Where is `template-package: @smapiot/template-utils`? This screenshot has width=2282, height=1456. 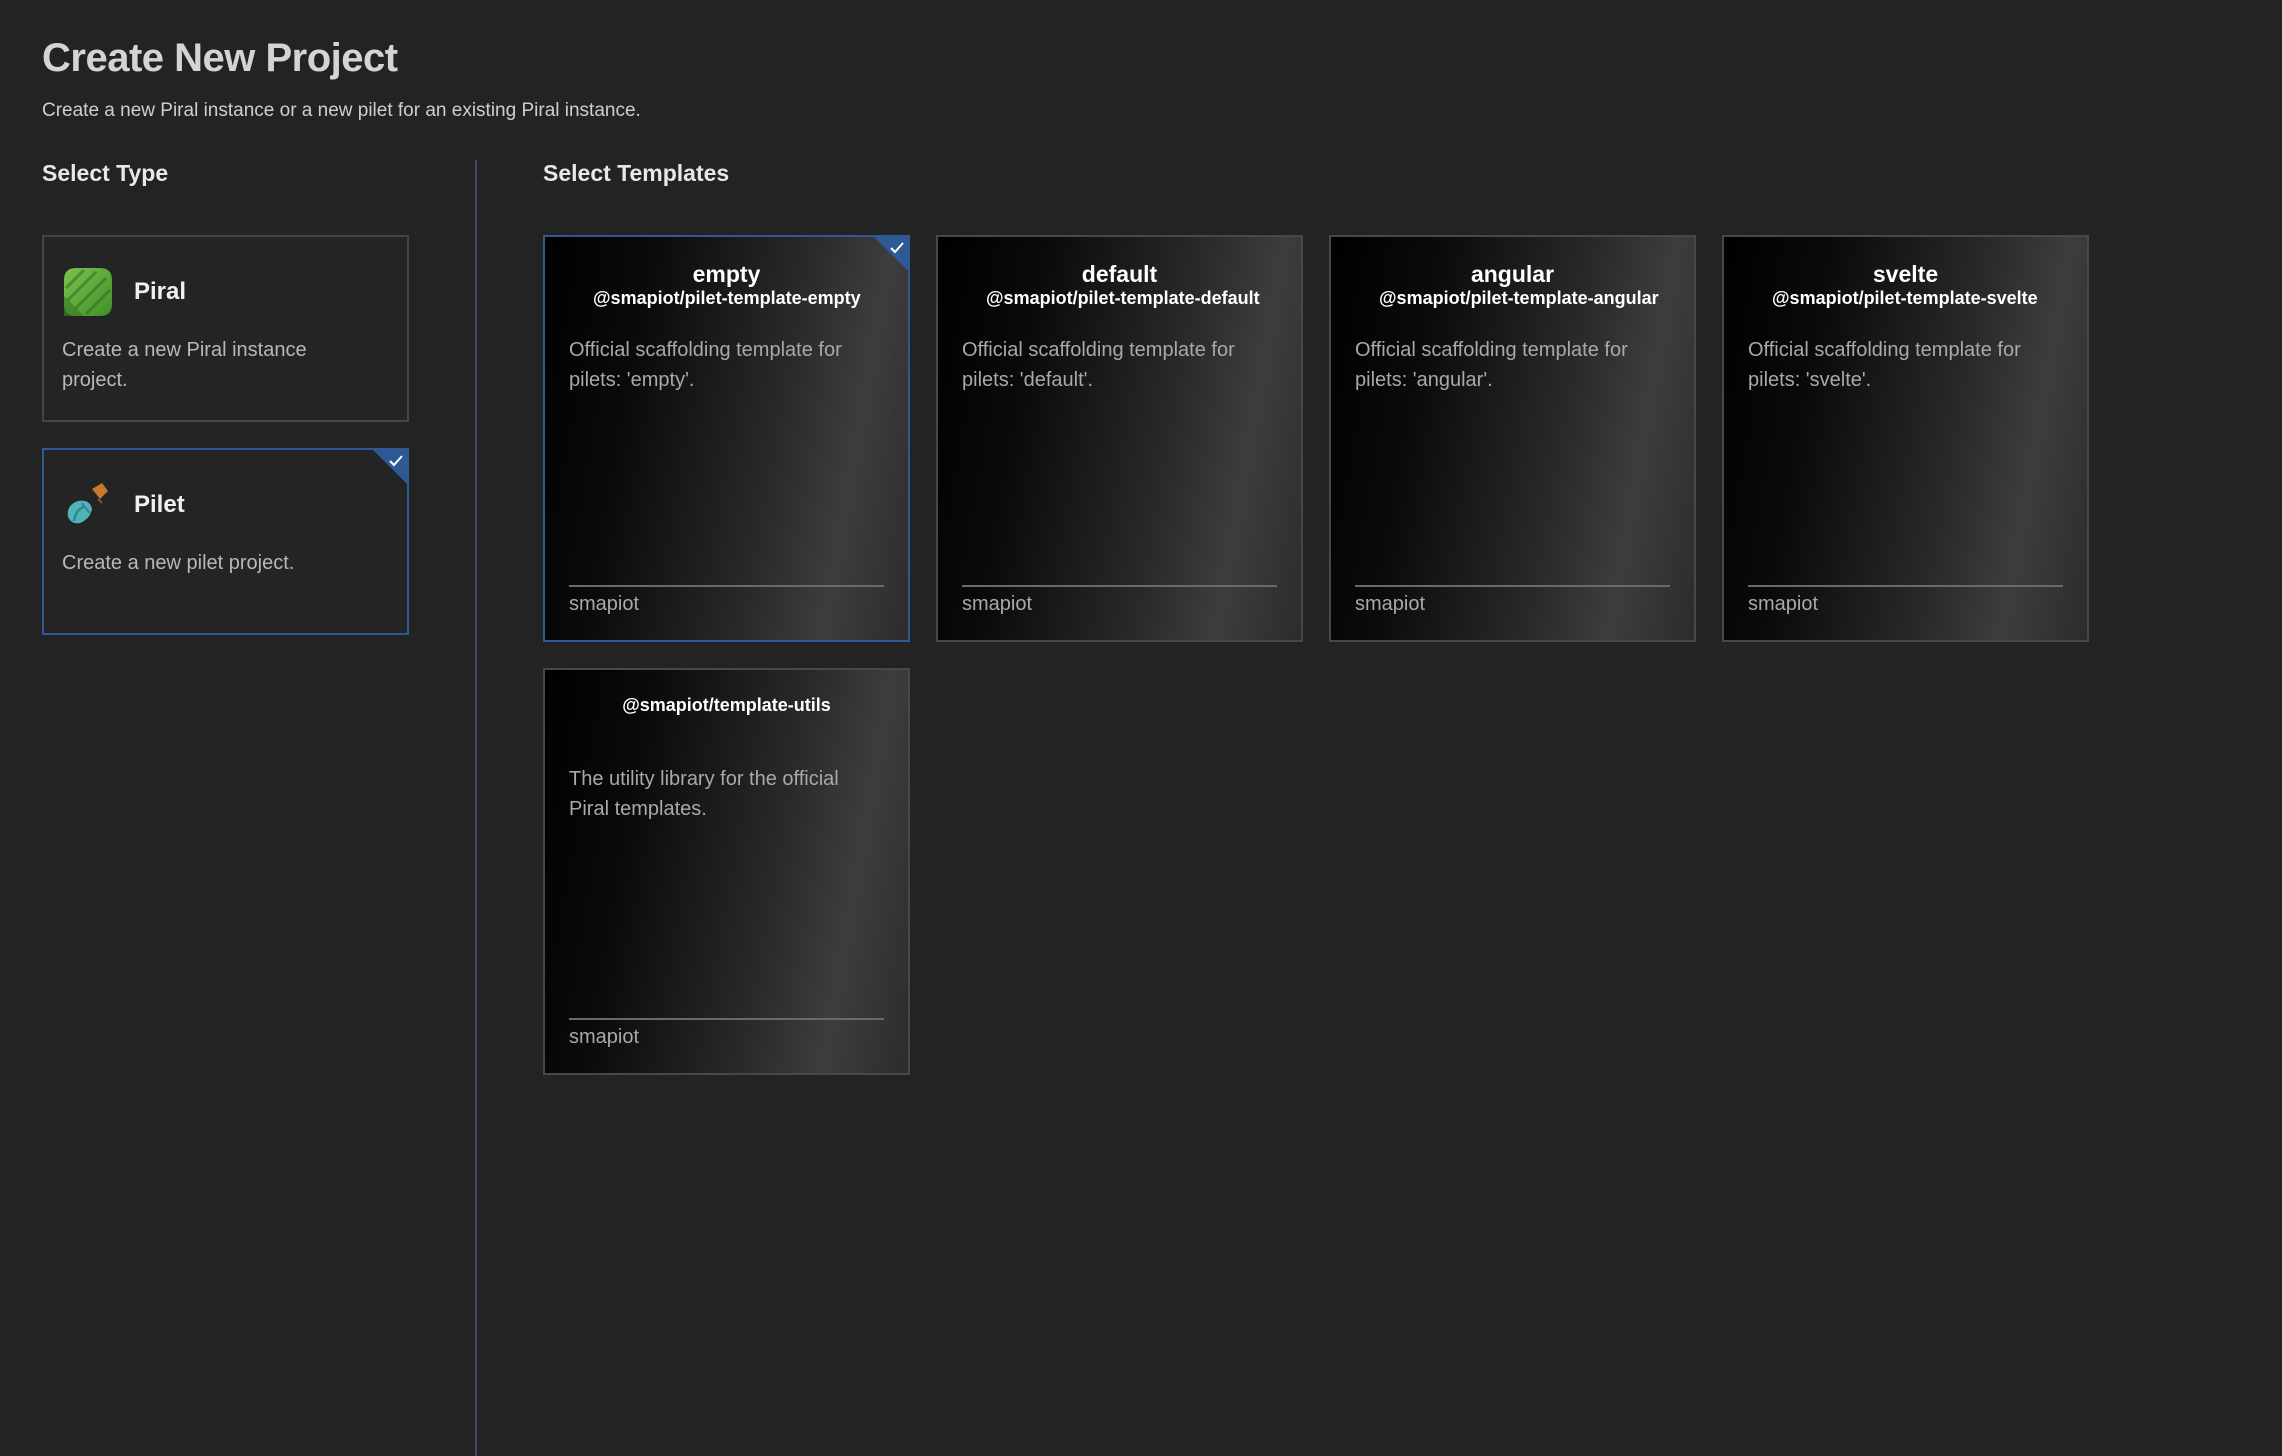
template-package: @smapiot/template-utils is located at coordinates (726, 705).